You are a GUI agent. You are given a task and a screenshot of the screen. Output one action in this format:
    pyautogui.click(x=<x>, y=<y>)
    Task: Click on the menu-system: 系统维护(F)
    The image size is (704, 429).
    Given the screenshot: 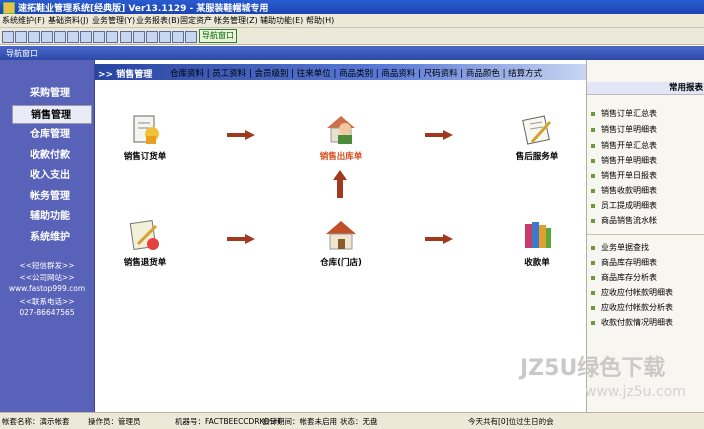 What is the action you would take?
    pyautogui.click(x=23, y=20)
    